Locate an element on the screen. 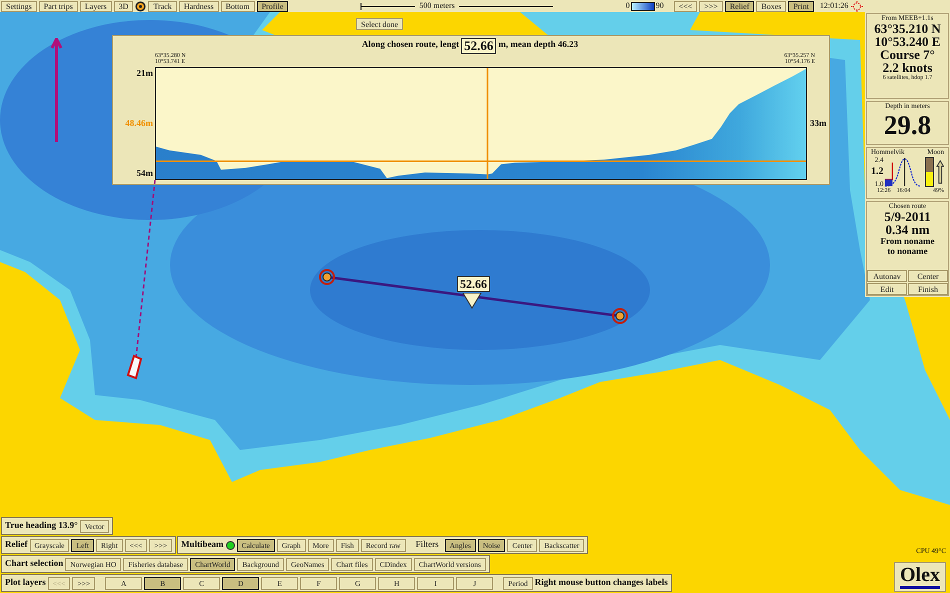  toolbar-button: Bottom is located at coordinates (237, 6).